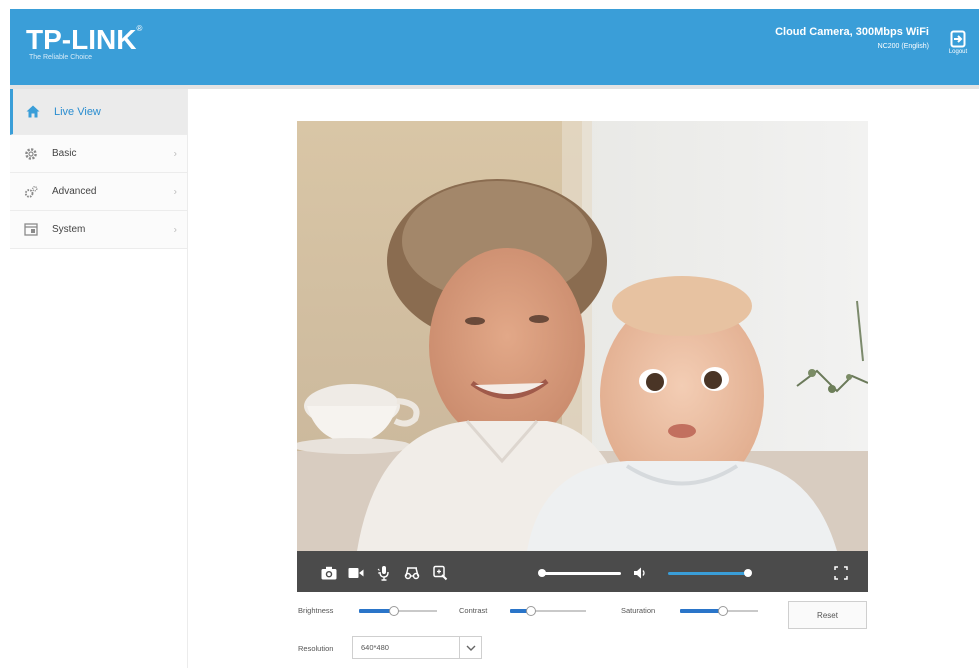 This screenshot has width=979, height=668. I want to click on resolution-select: 640*480, so click(417, 647).